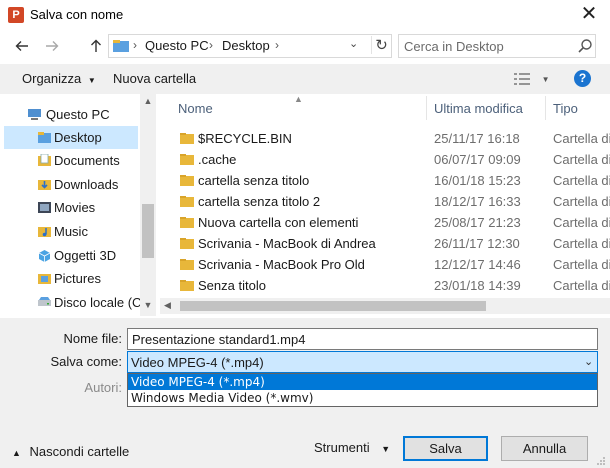  Describe the element at coordinates (71, 231) in the screenshot. I see `nav-item-music: Music` at that location.